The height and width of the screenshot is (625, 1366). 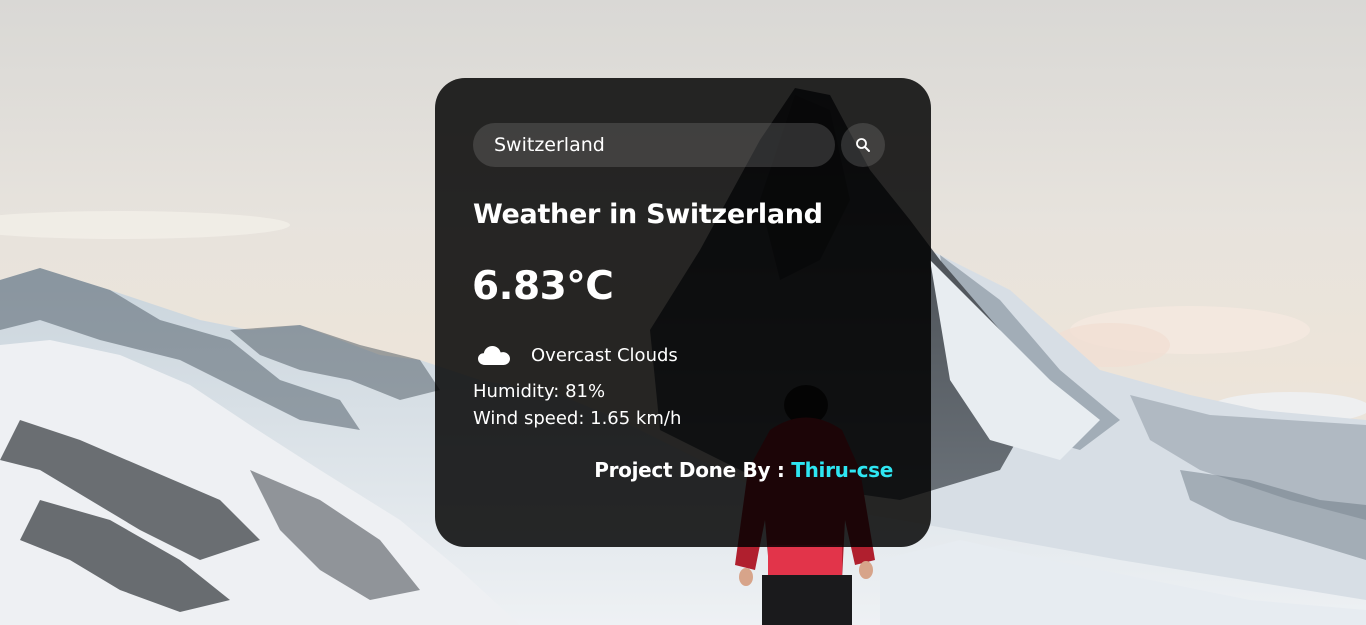 I want to click on temperature: 6.83°C, so click(x=543, y=286).